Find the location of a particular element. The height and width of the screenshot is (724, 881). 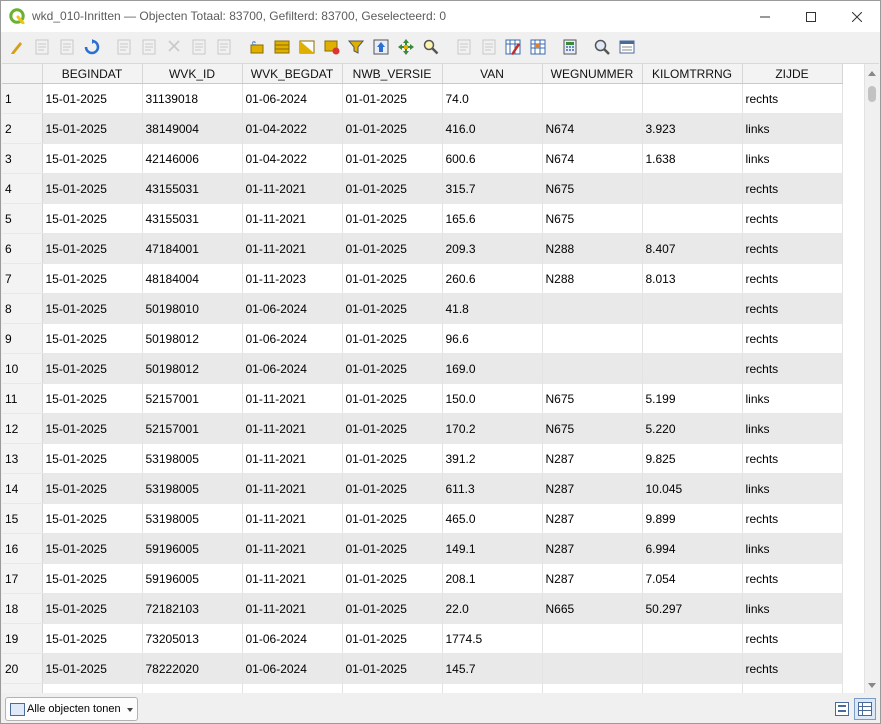

row-header: 12 is located at coordinates (22, 428).